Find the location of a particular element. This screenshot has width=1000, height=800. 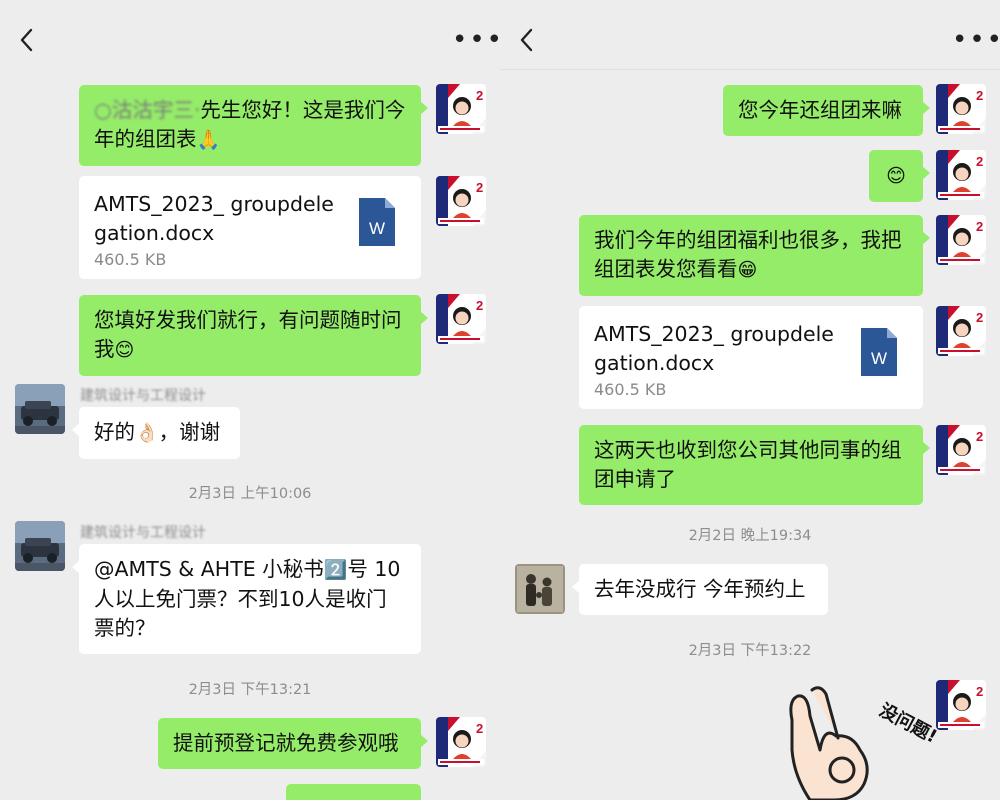

message-text: 去年没成行 今年预约上 is located at coordinates (700, 589).